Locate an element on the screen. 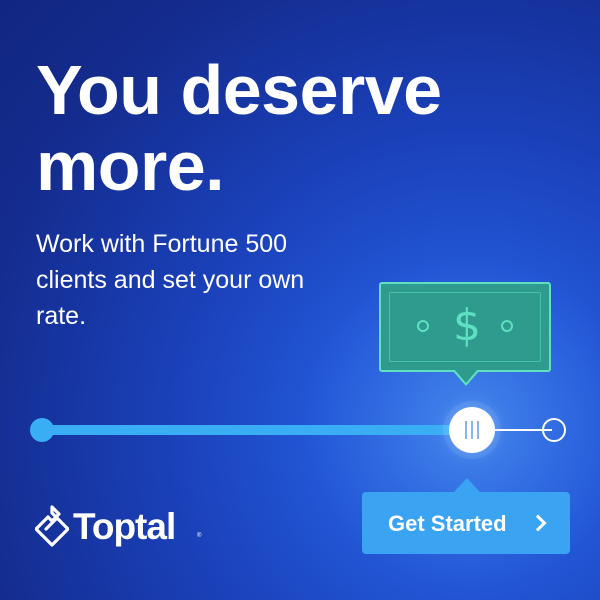 Image resolution: width=600 pixels, height=600 pixels. dollar-bill-icon: $ is located at coordinates (465, 327).